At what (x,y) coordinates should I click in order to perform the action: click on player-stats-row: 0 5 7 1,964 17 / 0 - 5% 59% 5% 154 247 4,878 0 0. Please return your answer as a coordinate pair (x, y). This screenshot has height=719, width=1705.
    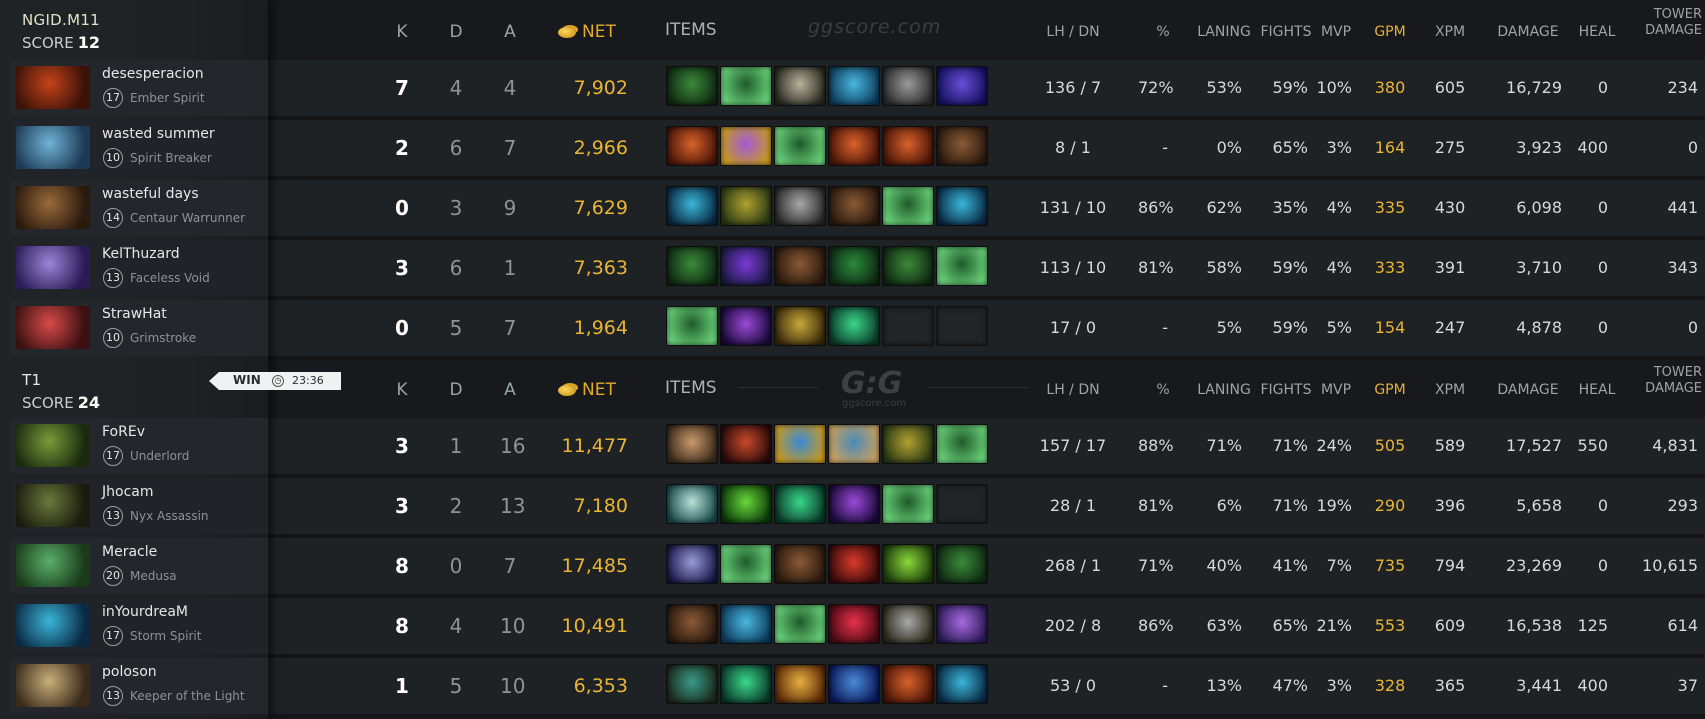
    Looking at the image, I should click on (986, 330).